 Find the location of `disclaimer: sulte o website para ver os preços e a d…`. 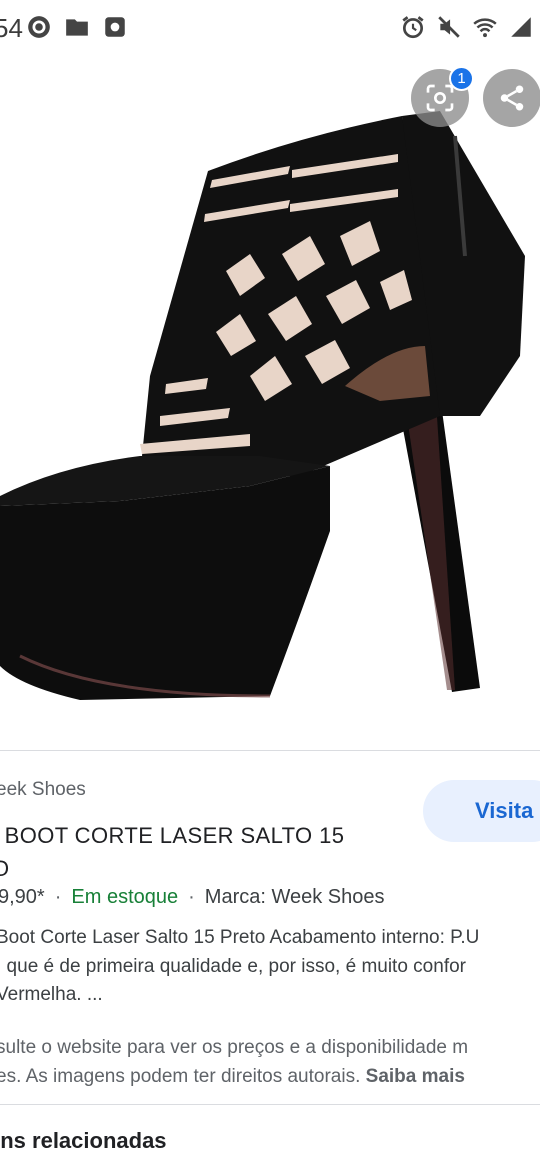

disclaimer: sulte o website para ver os preços e a d… is located at coordinates (270, 1062).